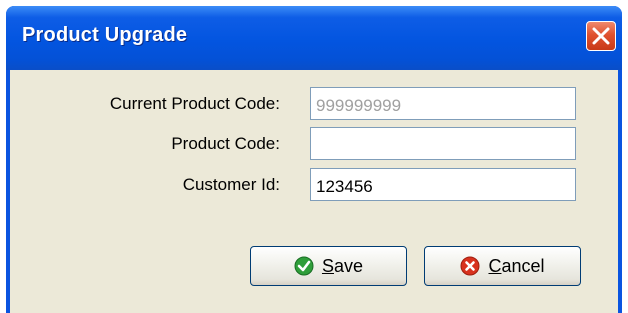  What do you see at coordinates (231, 184) in the screenshot?
I see `customer-id-label: Customer Id:` at bounding box center [231, 184].